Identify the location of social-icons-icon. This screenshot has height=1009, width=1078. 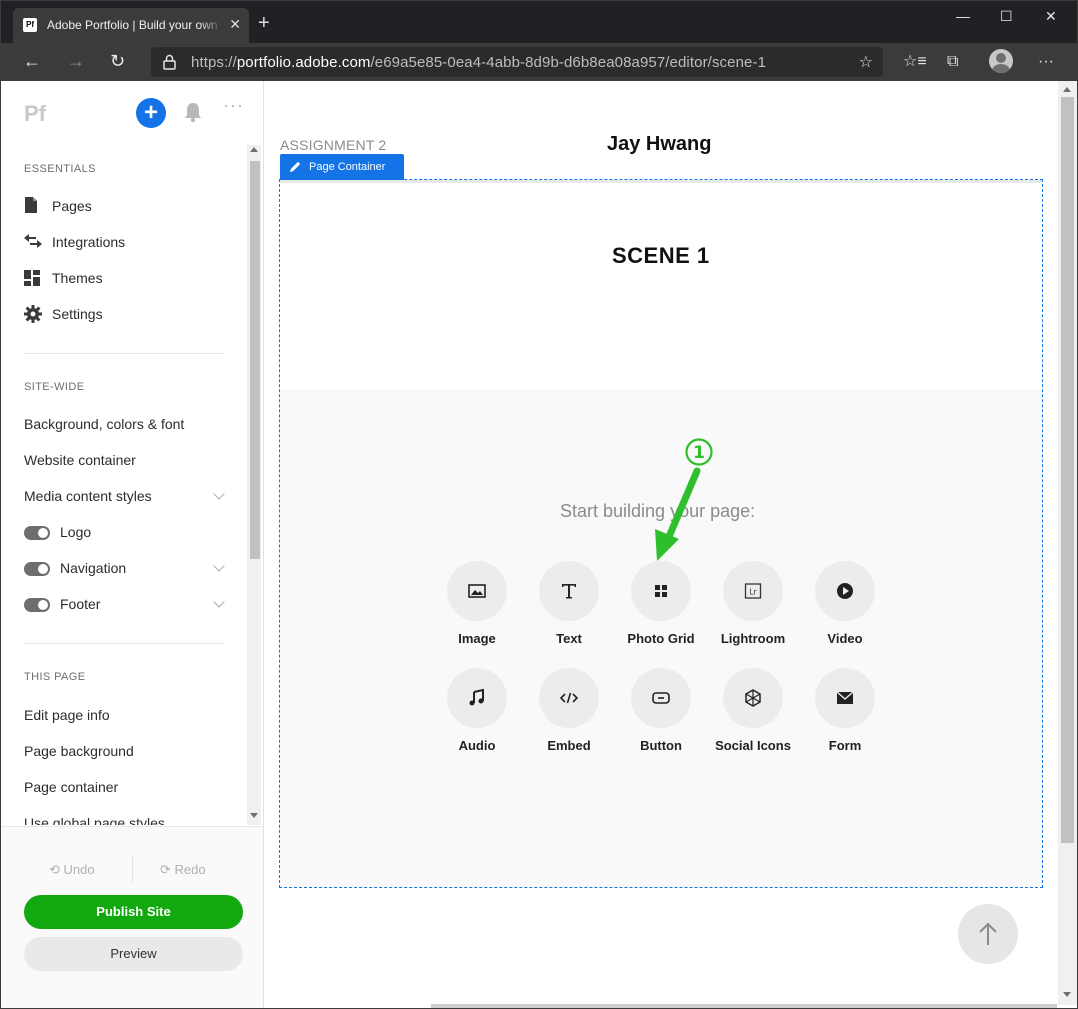
(753, 698).